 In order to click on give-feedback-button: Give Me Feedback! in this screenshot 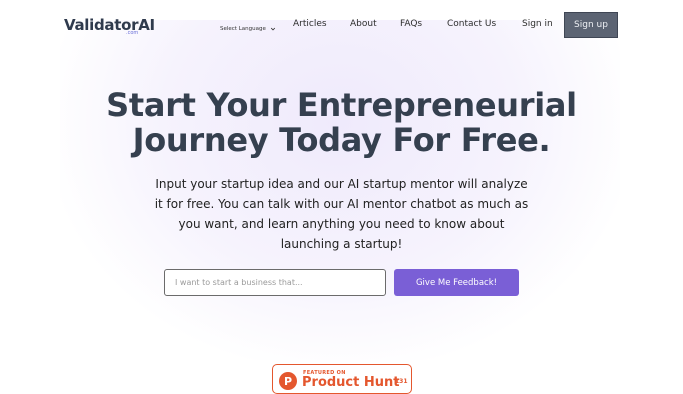, I will do `click(456, 282)`.